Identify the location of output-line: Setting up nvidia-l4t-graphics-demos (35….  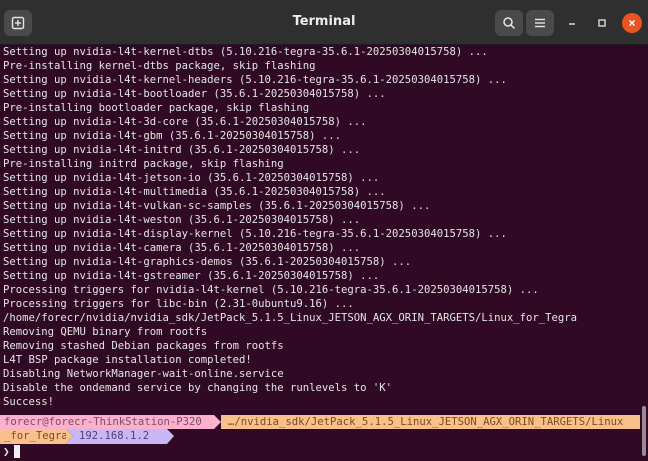
(207, 262).